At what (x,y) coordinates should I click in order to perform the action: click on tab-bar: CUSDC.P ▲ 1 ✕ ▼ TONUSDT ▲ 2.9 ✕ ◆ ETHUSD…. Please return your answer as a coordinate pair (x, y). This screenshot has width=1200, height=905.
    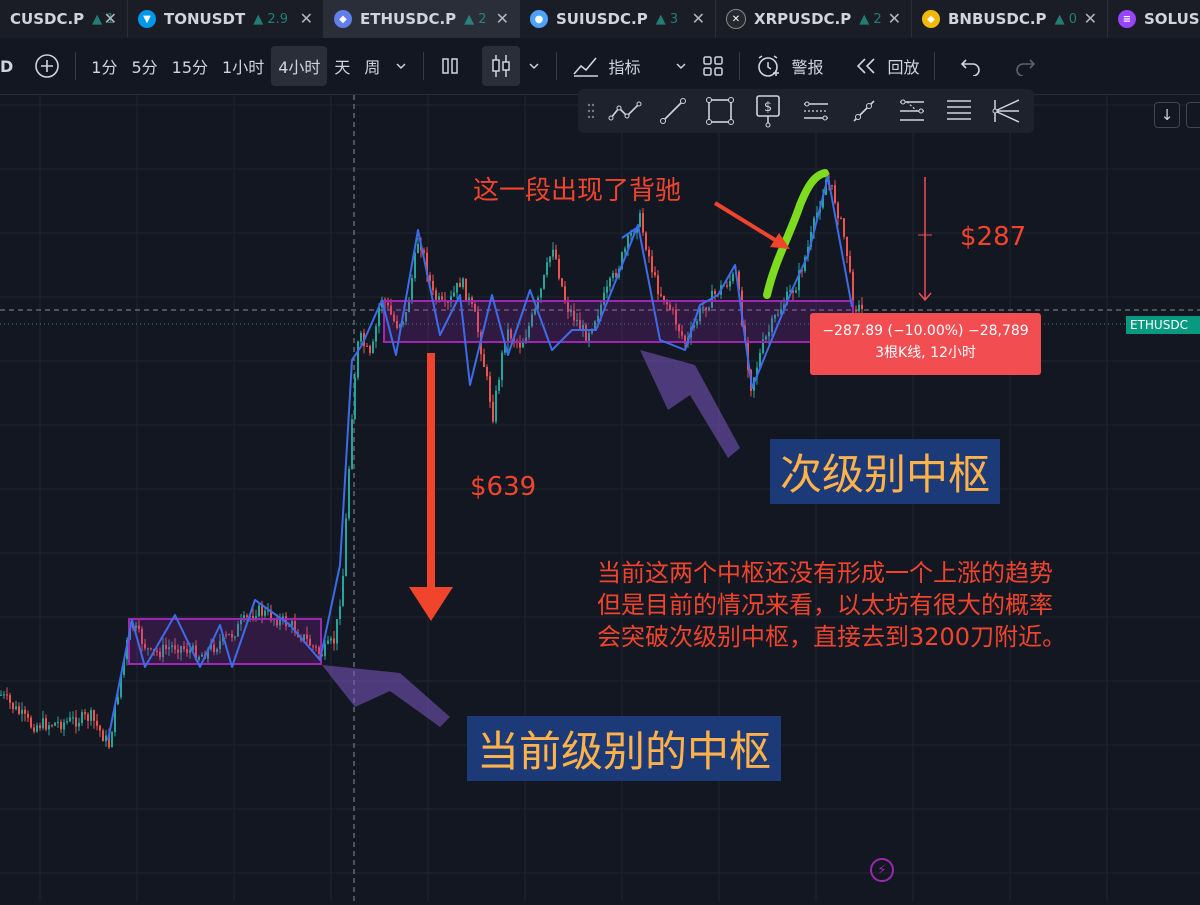
    Looking at the image, I should click on (600, 19).